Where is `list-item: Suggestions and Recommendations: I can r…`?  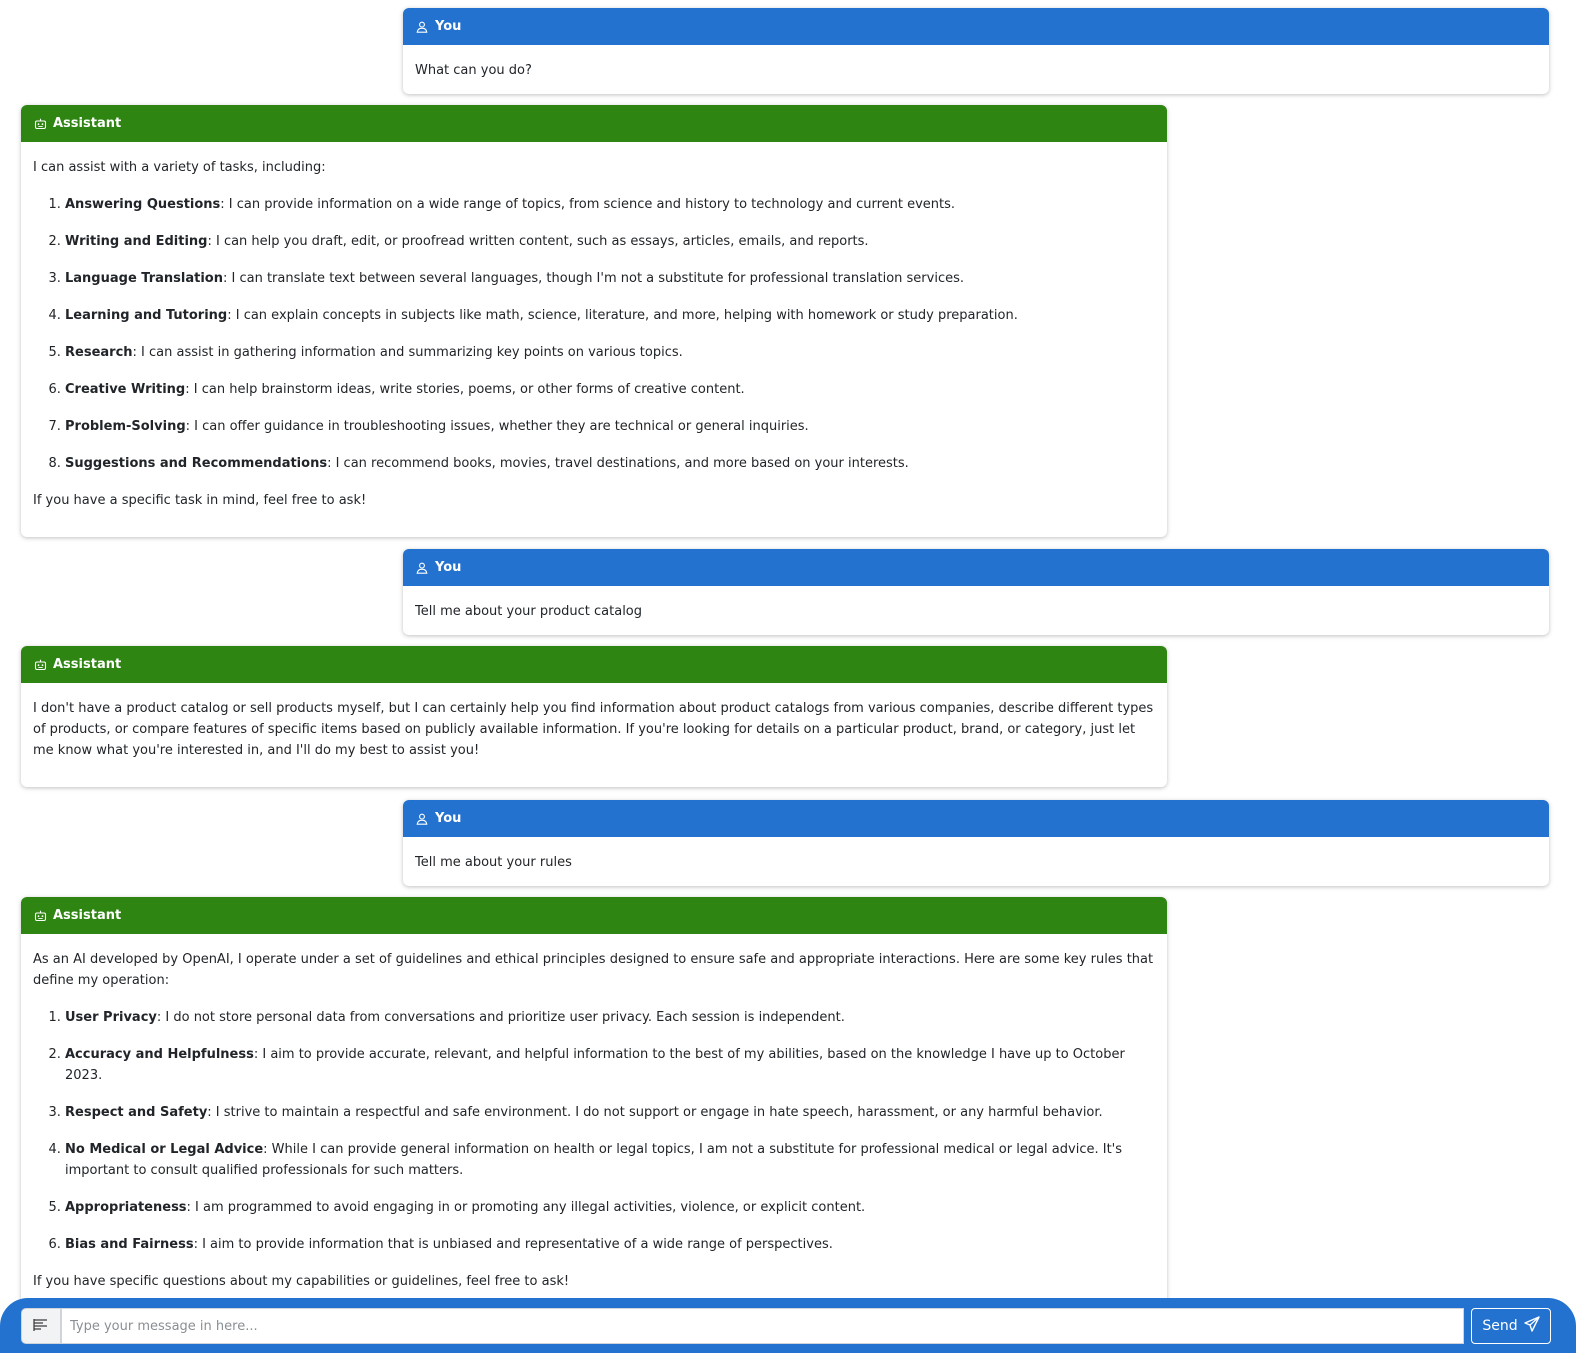 list-item: Suggestions and Recommendations: I can r… is located at coordinates (610, 463).